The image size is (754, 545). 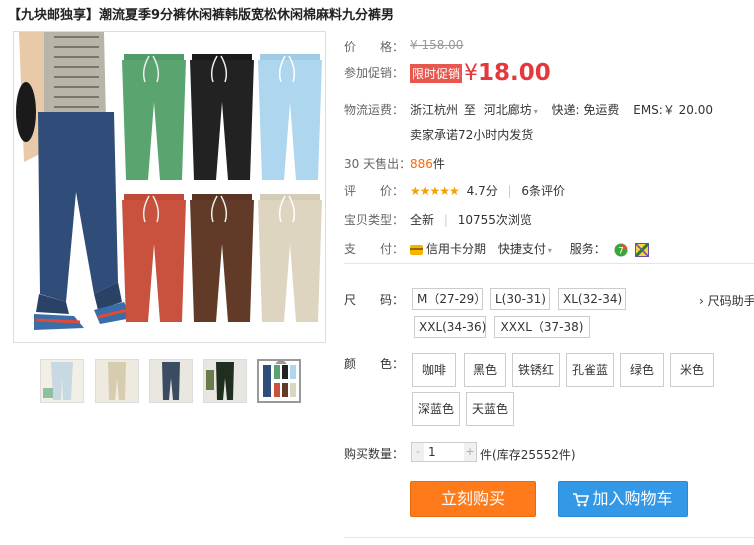 What do you see at coordinates (521, 249) in the screenshot?
I see `quick-pay-label: 快捷支付` at bounding box center [521, 249].